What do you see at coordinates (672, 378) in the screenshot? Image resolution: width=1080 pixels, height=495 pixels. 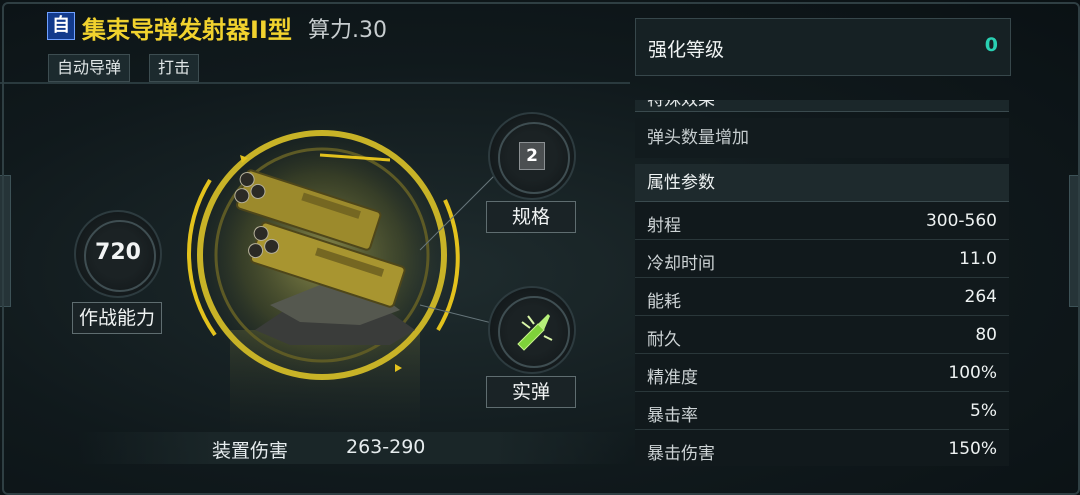 I see `stat-name: 精准度` at bounding box center [672, 378].